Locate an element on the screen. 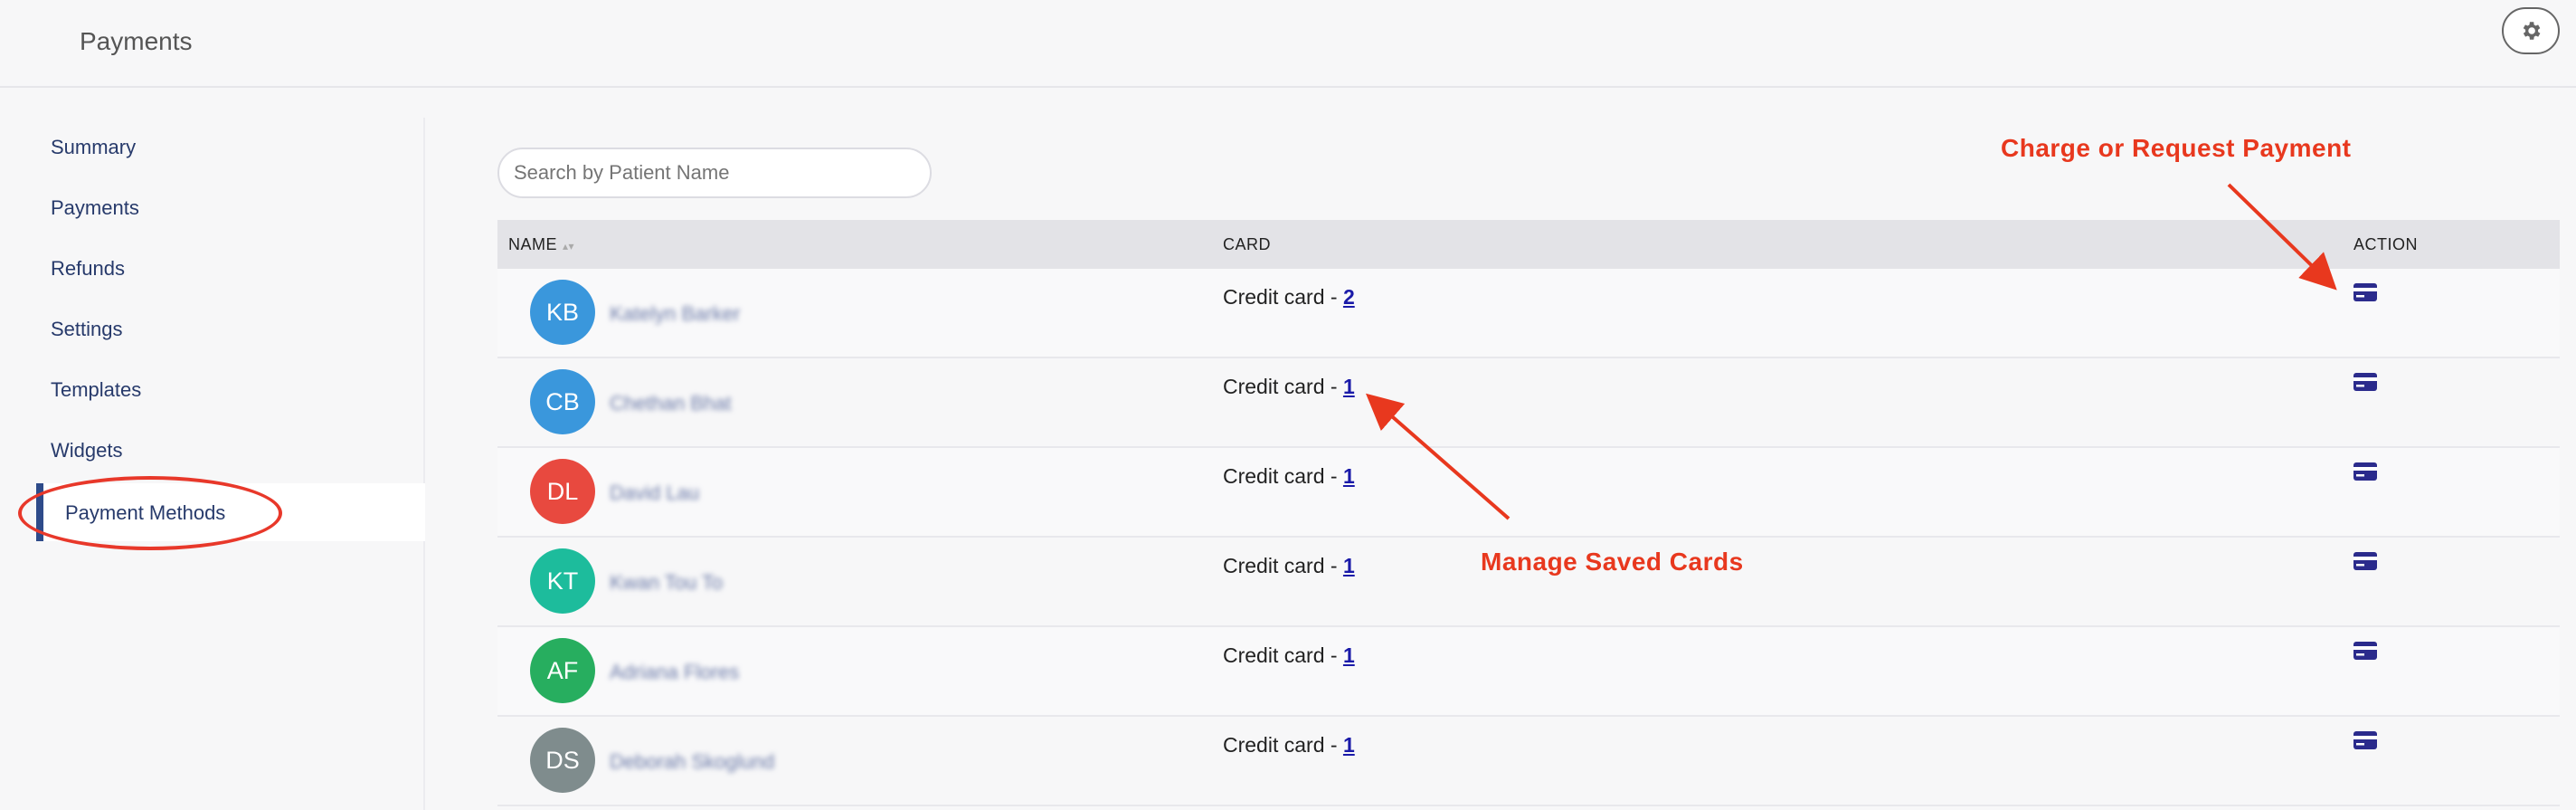  settings-button is located at coordinates (2531, 31).